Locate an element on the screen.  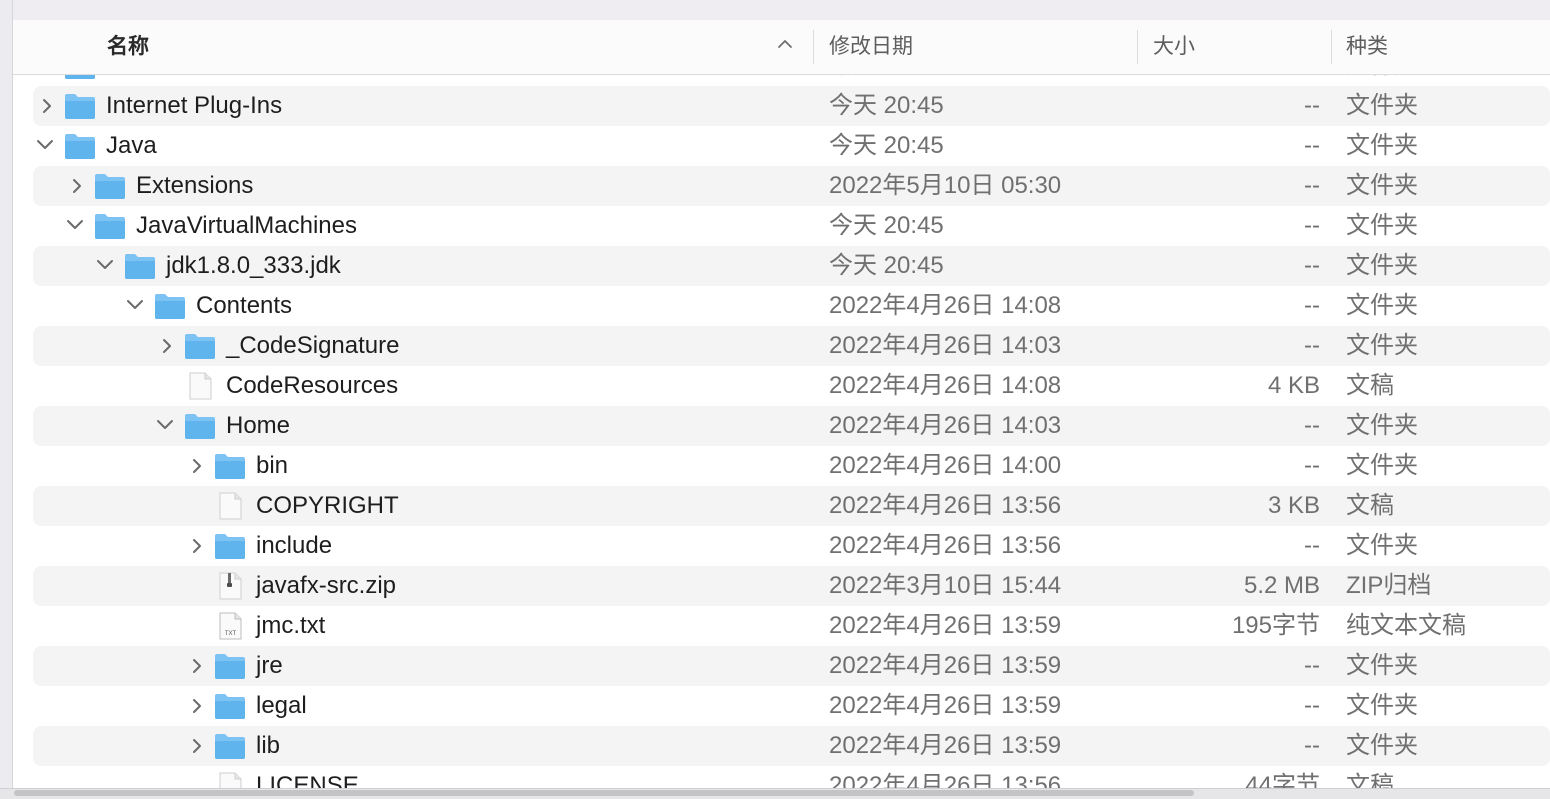
list-row: LICENSE 2022年4月26日 13:56 44字节 文稿 is located at coordinates (781, 777).